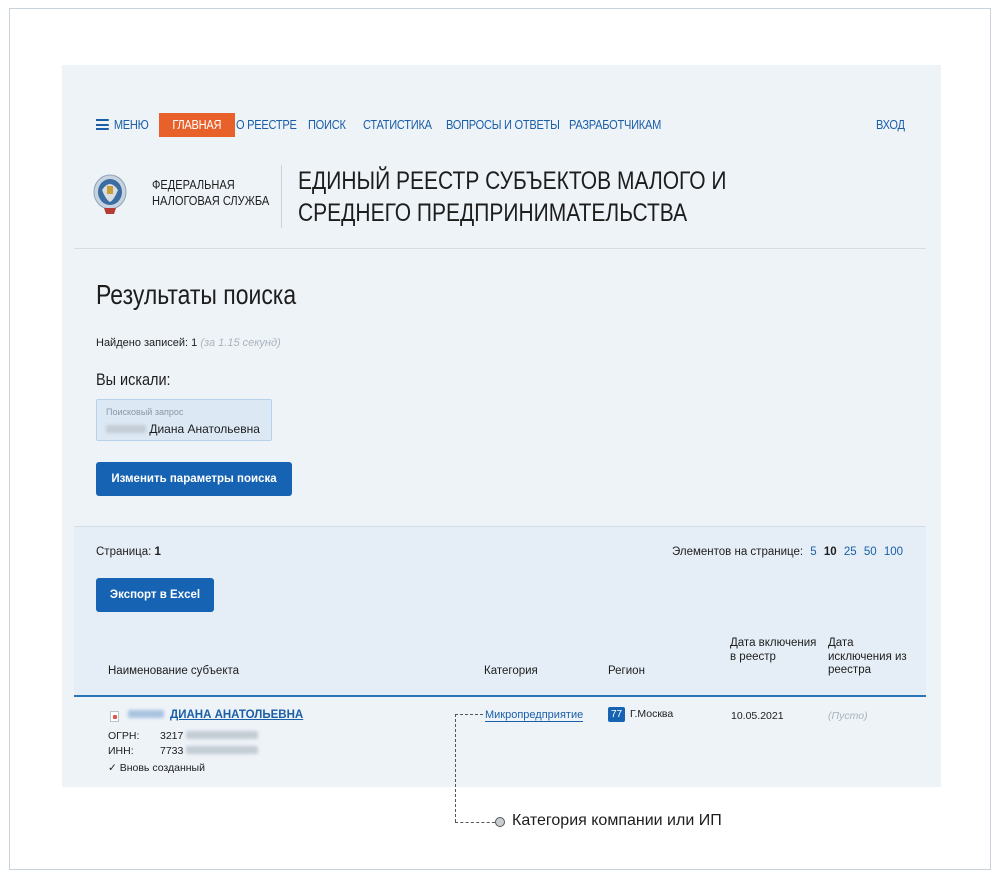  I want to click on ogrn-field: ОГРН: 3217, so click(183, 736).